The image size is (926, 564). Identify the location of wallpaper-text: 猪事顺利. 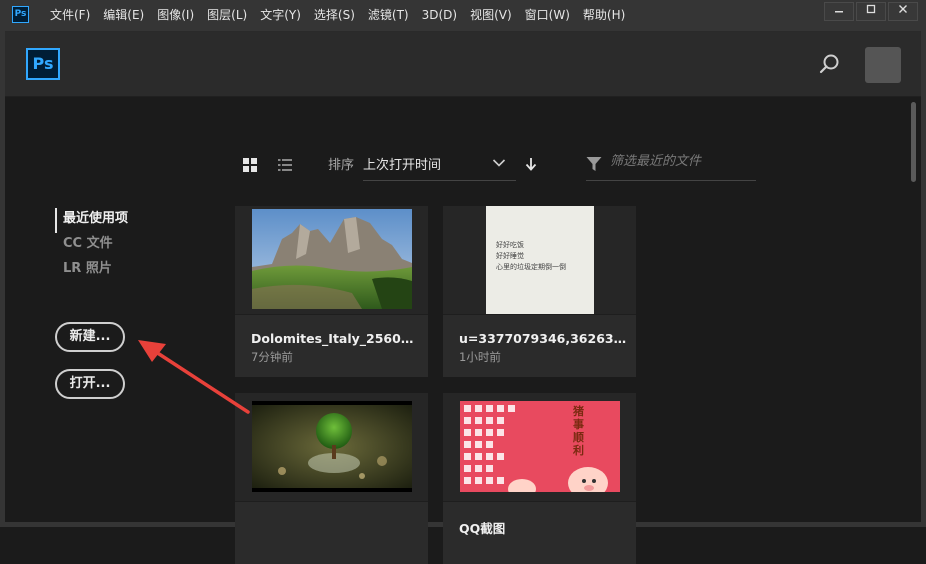
(578, 431).